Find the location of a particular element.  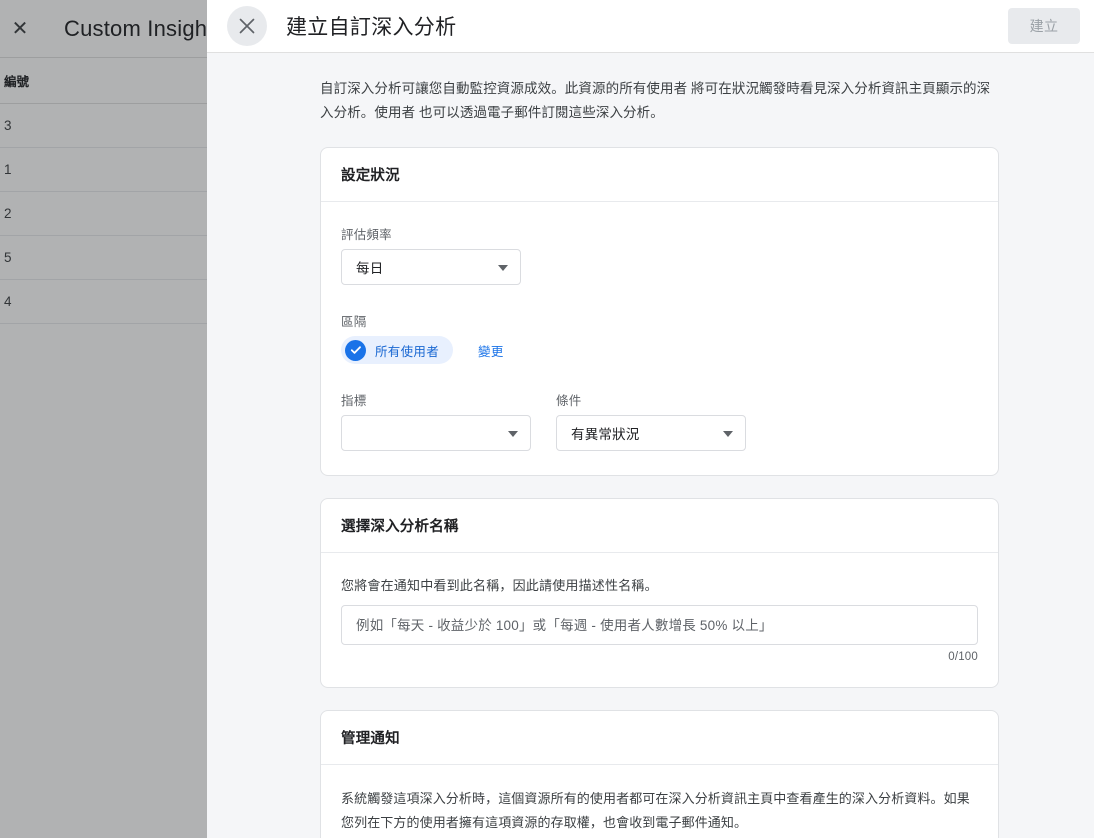

condition-field: 條件 有異常狀況 is located at coordinates (651, 421).